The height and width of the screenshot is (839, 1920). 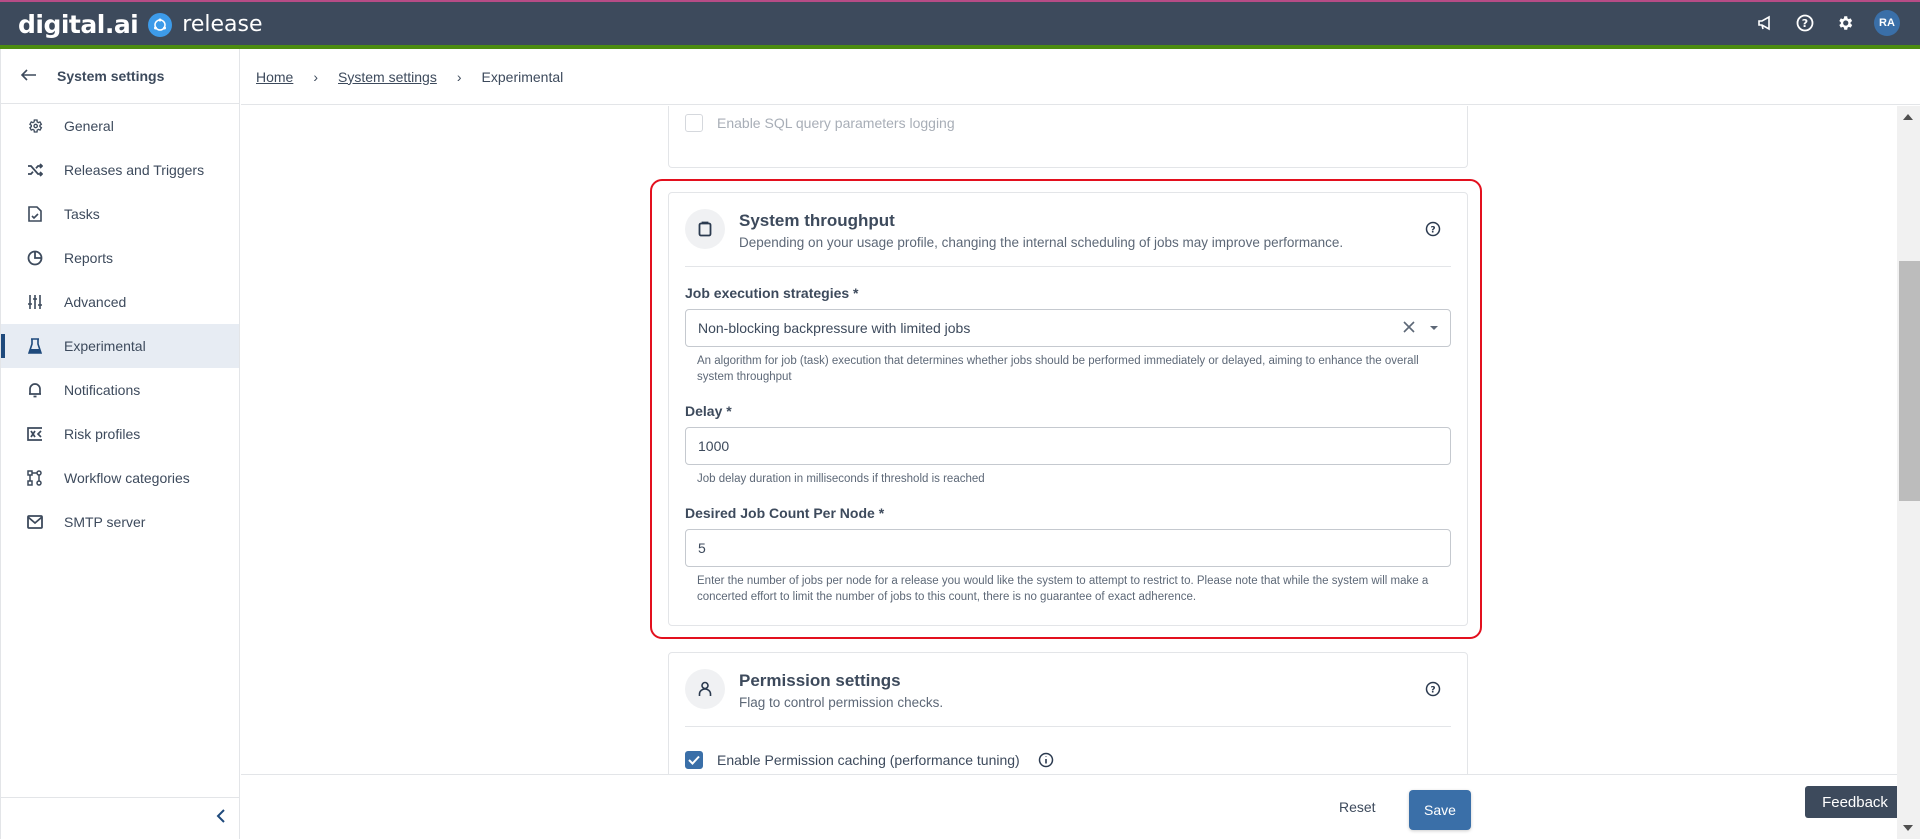 I want to click on delay-input: 1000, so click(x=1068, y=446).